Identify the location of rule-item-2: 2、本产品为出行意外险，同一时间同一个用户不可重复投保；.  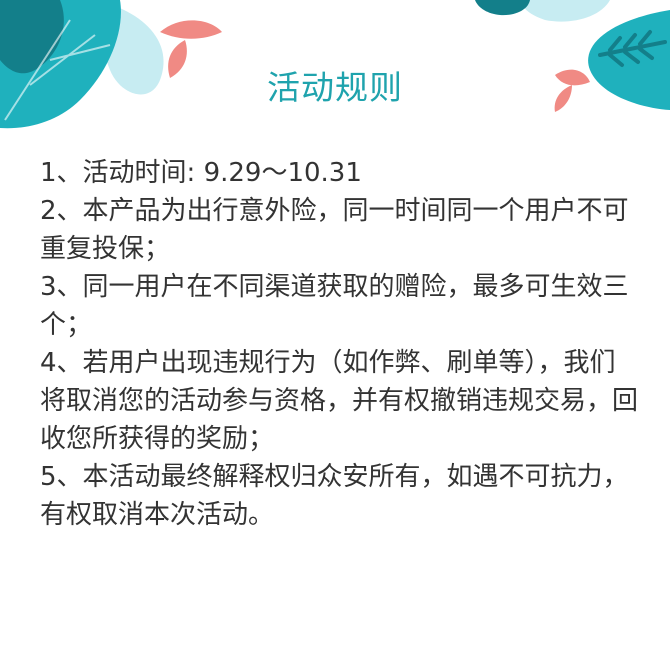
(334, 230).